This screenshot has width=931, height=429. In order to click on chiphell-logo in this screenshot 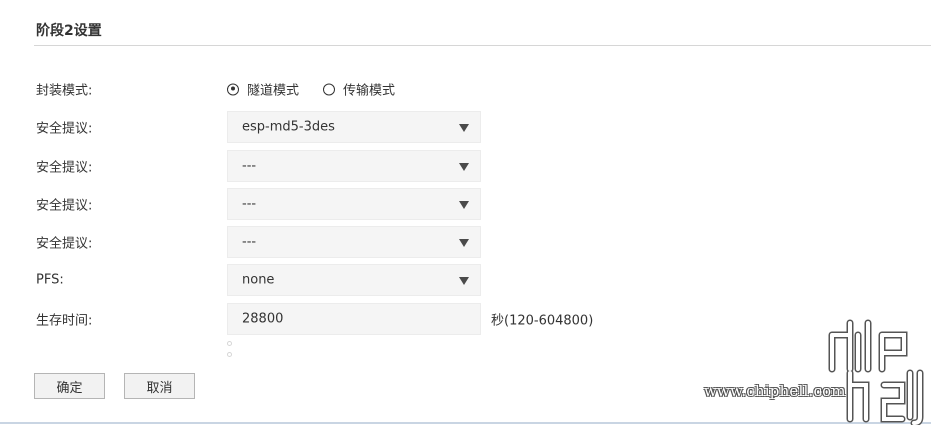, I will do `click(876, 373)`.